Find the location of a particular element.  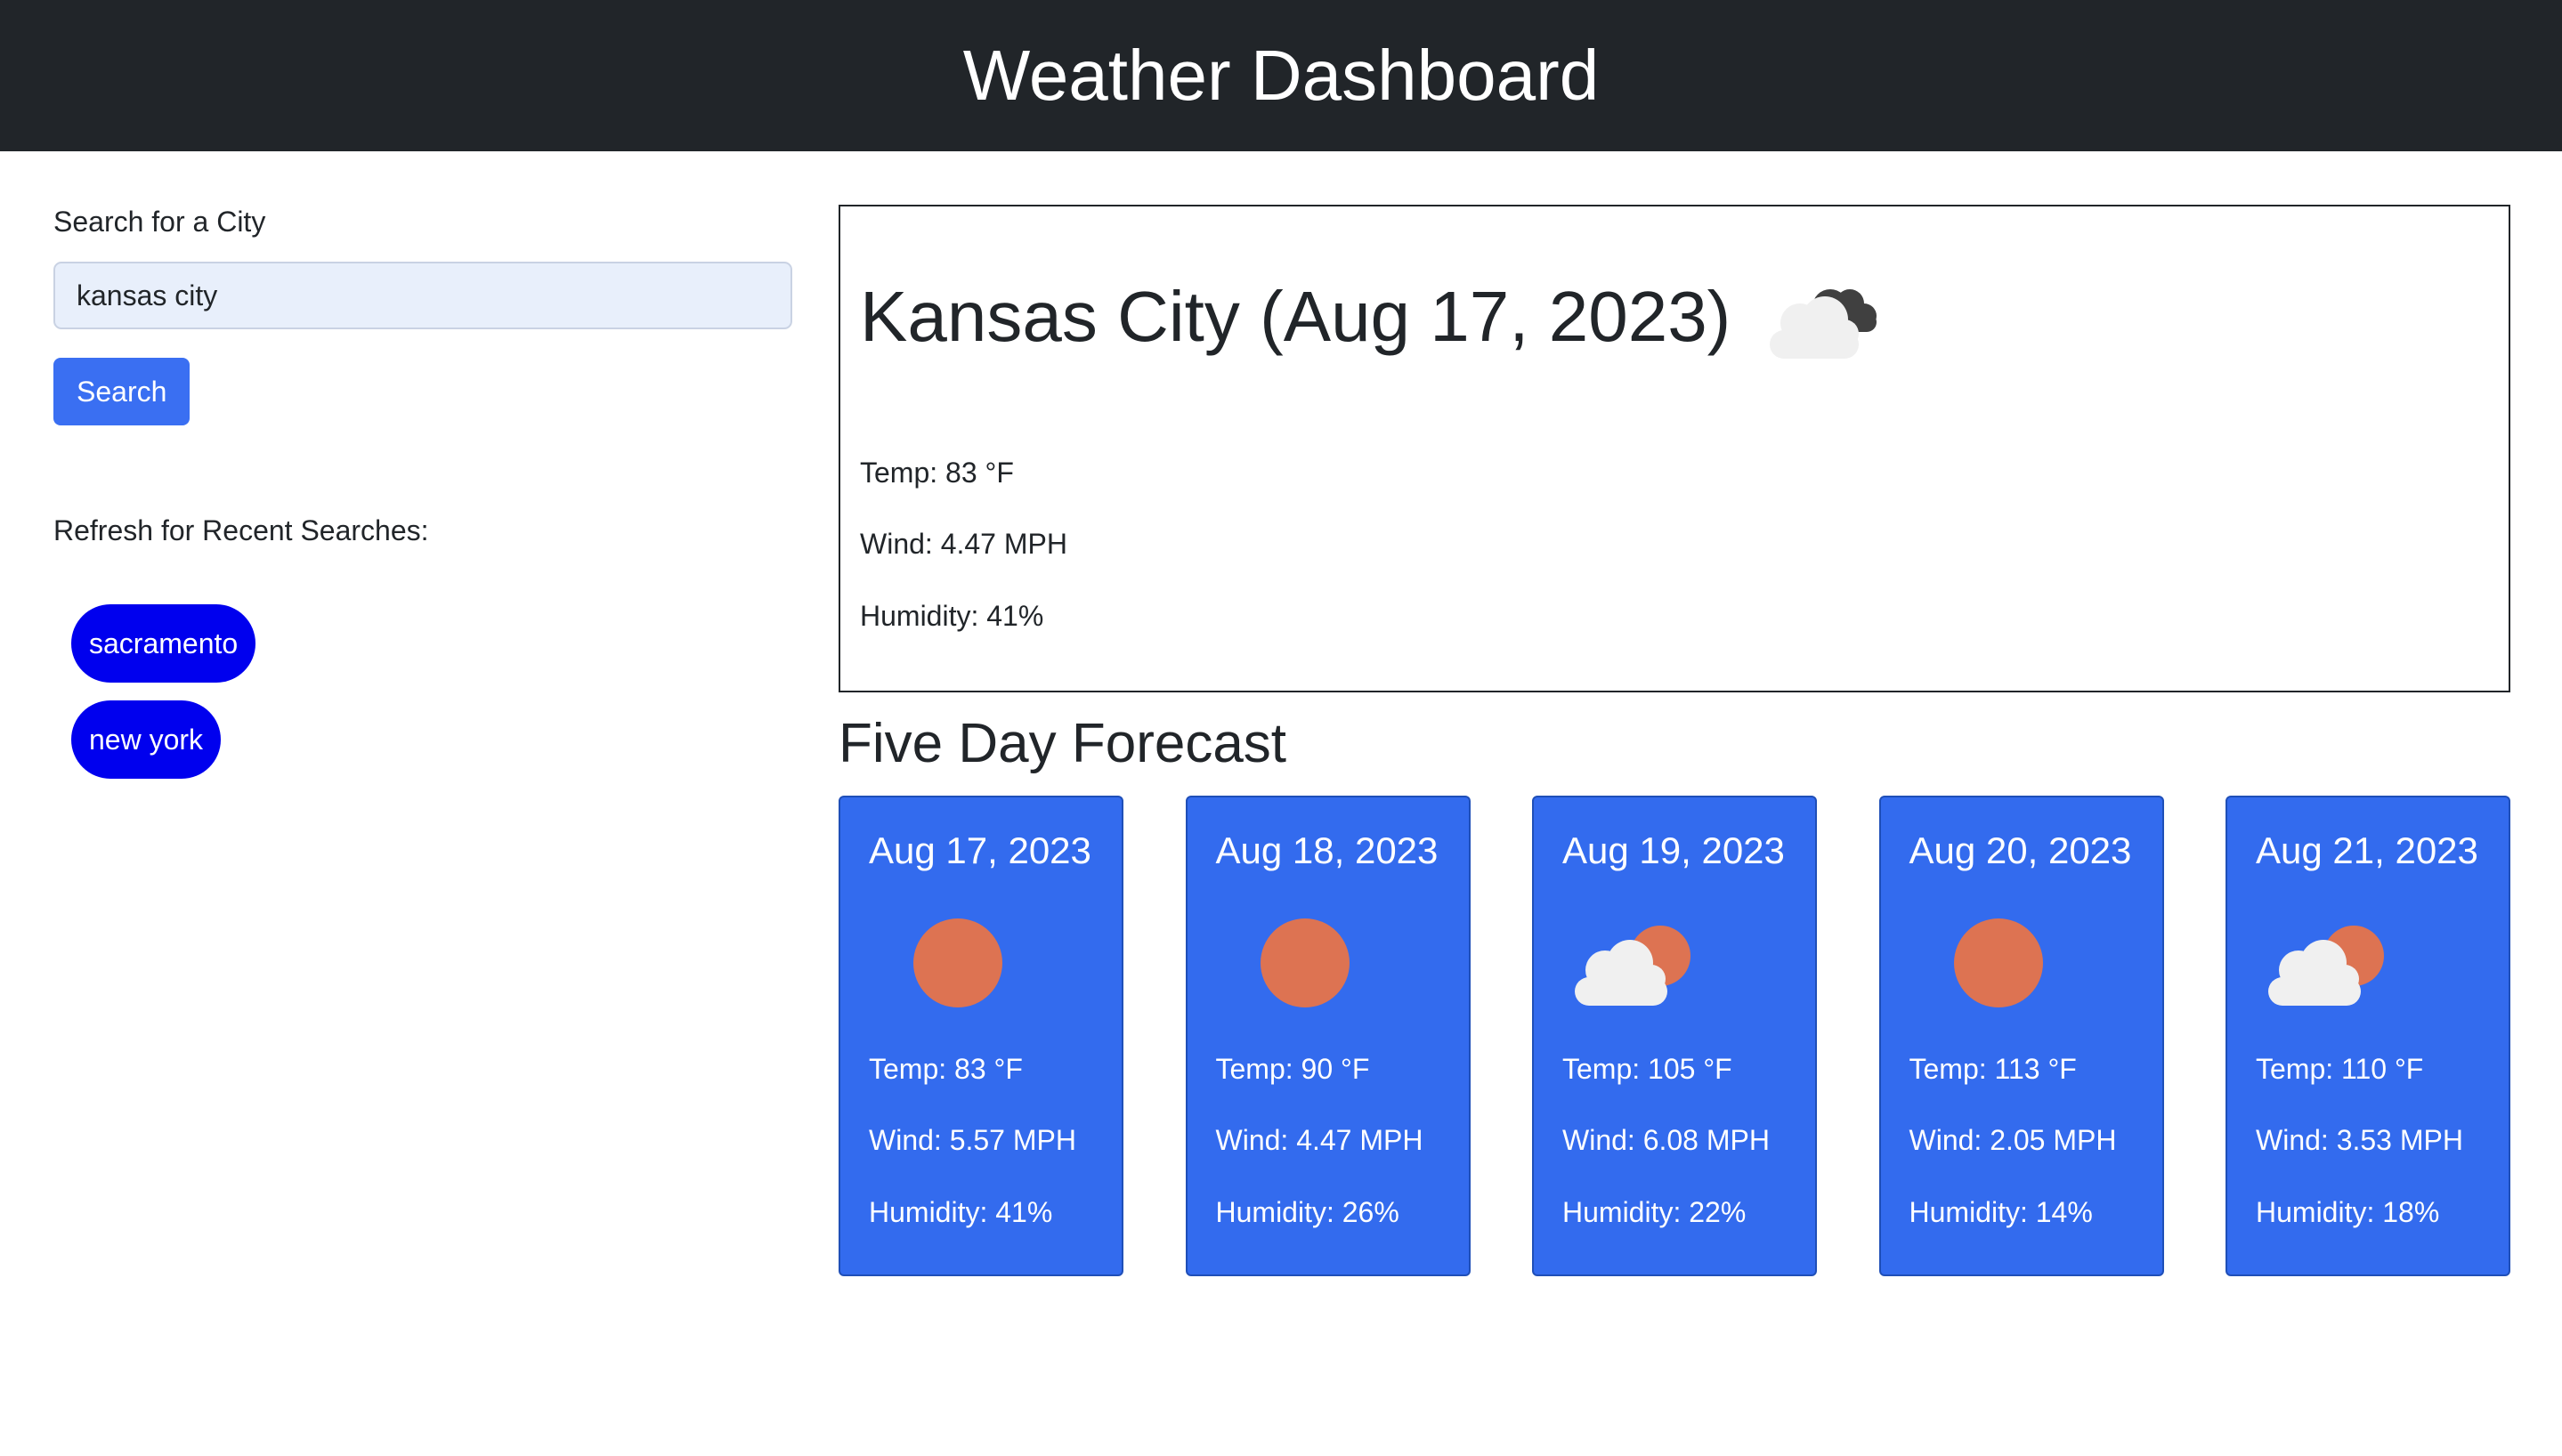

forecast-wind: Wind: 6.08 MPH is located at coordinates (1666, 1140).